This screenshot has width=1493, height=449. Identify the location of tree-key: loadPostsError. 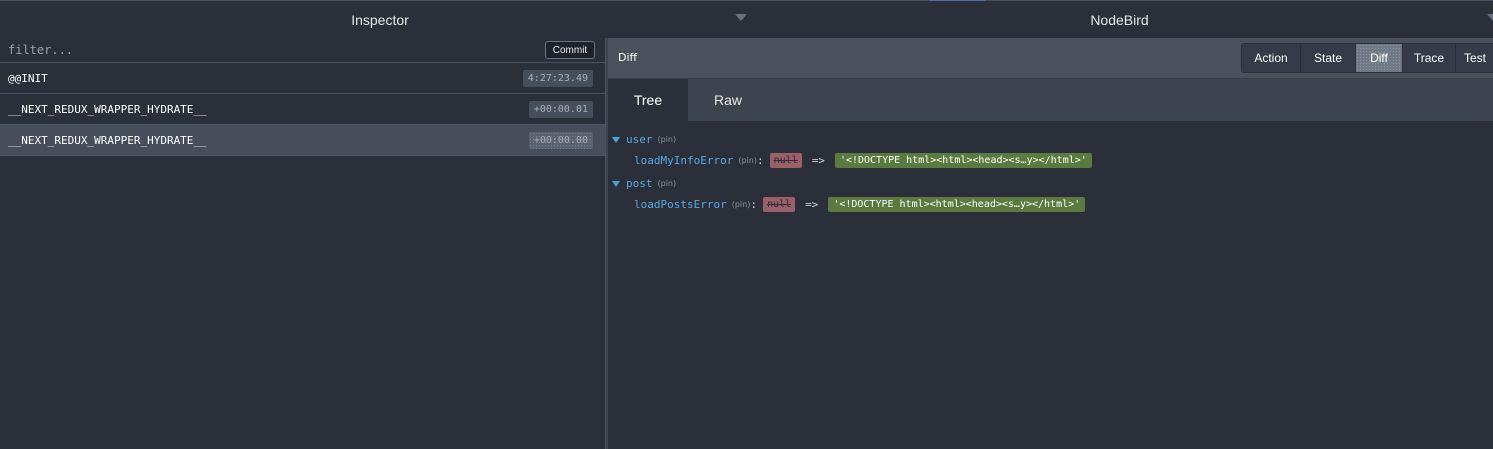
(680, 204).